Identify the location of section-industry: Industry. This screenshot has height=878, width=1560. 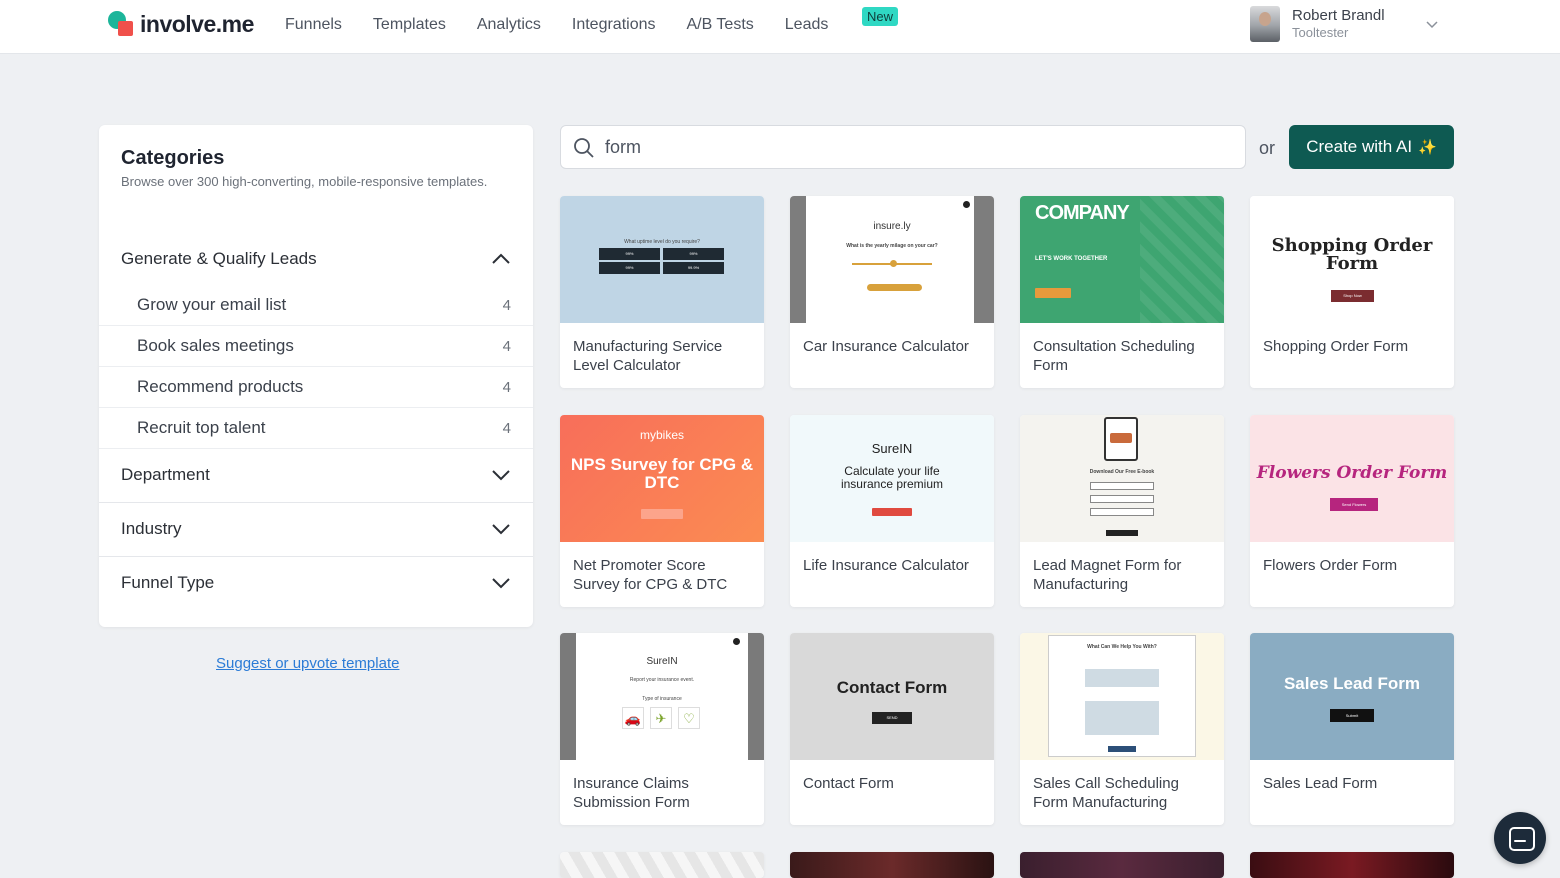
(316, 529).